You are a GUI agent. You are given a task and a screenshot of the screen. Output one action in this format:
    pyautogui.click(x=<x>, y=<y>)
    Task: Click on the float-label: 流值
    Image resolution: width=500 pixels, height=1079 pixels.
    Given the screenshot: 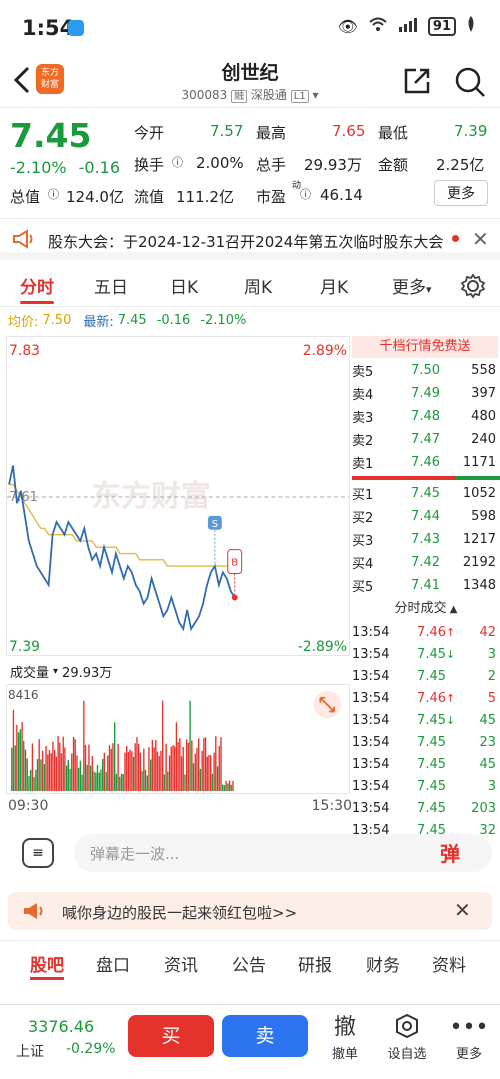 What is the action you would take?
    pyautogui.click(x=149, y=197)
    